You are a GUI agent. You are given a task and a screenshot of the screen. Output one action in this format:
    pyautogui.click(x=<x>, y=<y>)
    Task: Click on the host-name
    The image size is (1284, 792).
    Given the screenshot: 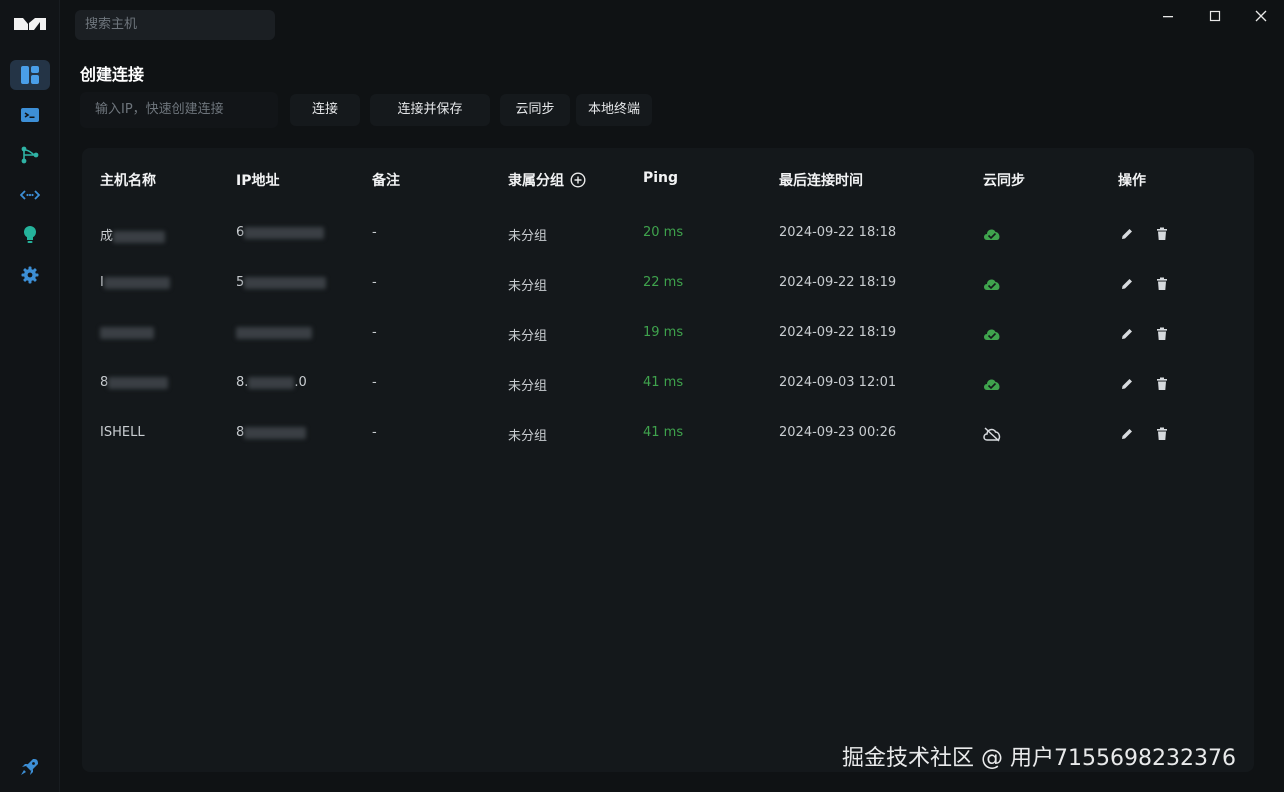 What is the action you would take?
    pyautogui.click(x=127, y=332)
    